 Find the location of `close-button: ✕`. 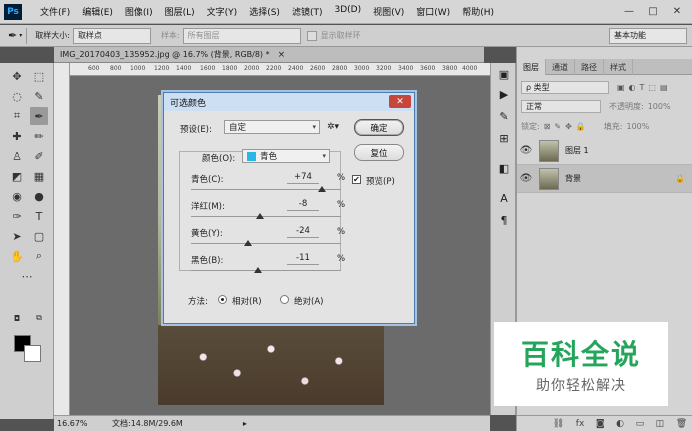

close-button: ✕ is located at coordinates (677, 11).